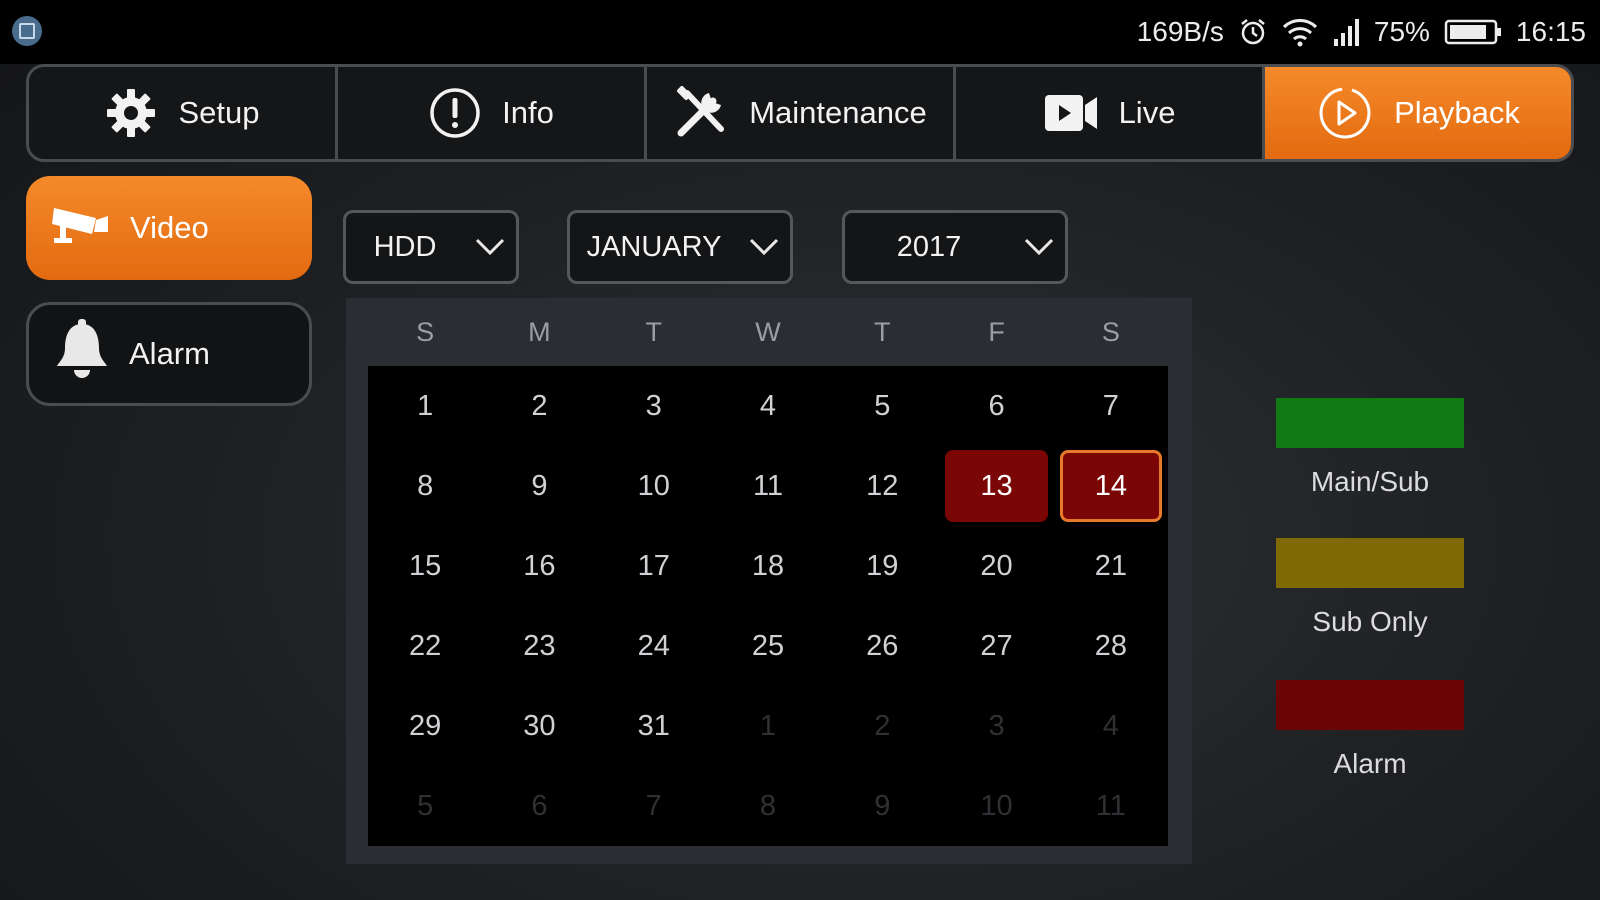  Describe the element at coordinates (882, 566) in the screenshot. I see `calendar-day: 19` at that location.